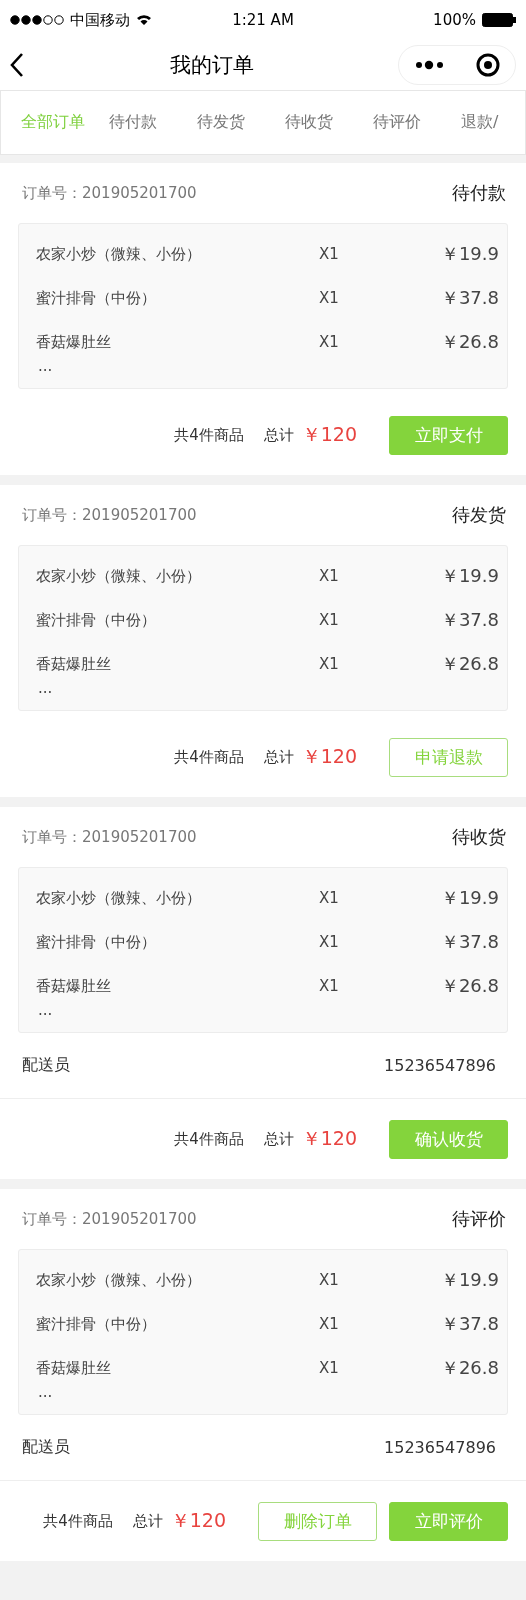 The width and height of the screenshot is (526, 1600). Describe the element at coordinates (499, 20) in the screenshot. I see `battery-icon` at that location.